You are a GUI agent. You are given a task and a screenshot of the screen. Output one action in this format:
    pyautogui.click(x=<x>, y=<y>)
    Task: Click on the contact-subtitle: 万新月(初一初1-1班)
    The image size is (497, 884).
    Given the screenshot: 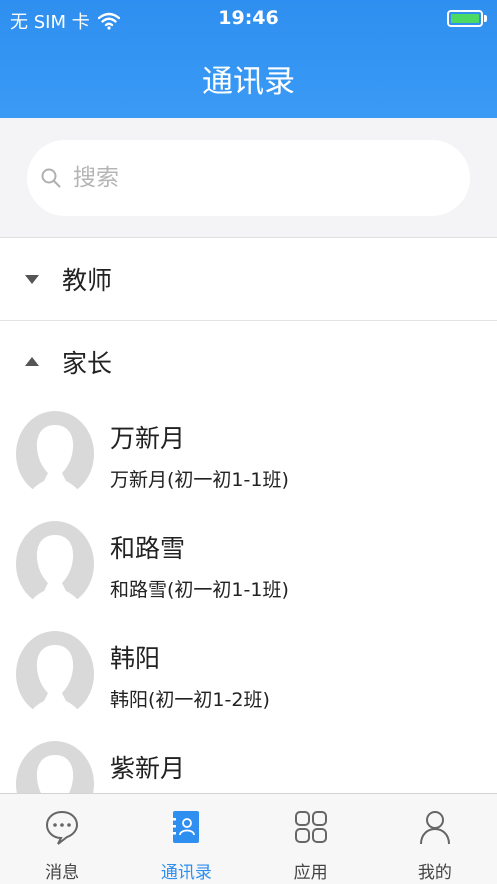 What is the action you would take?
    pyautogui.click(x=199, y=480)
    